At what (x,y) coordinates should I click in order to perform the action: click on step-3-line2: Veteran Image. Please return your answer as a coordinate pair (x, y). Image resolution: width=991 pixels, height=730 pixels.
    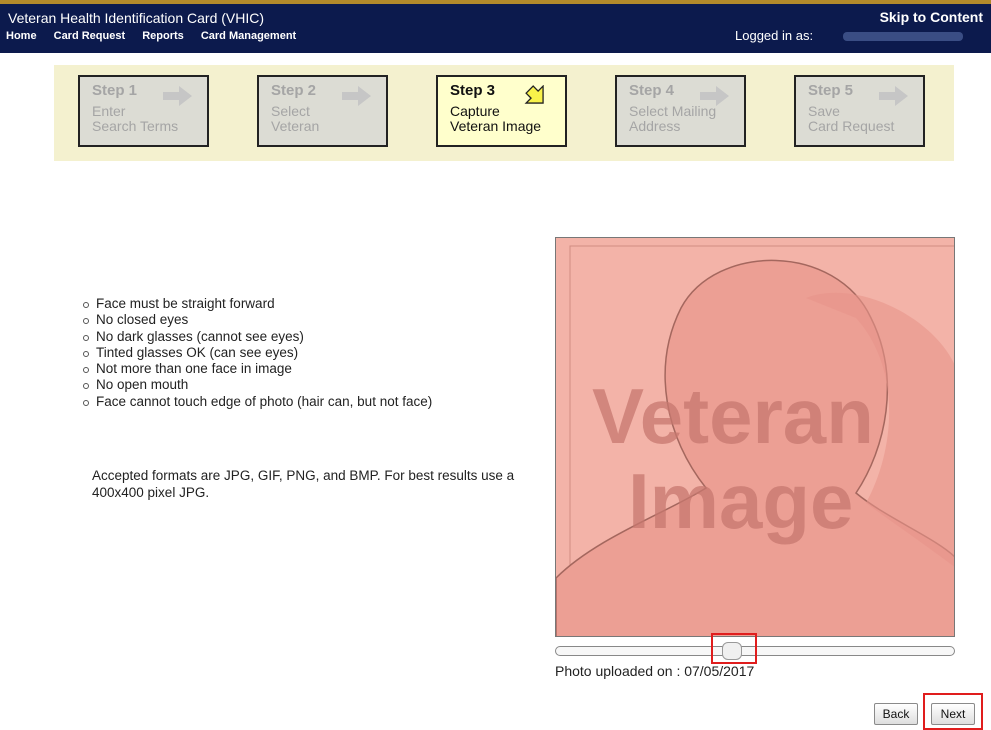
    Looking at the image, I should click on (496, 126).